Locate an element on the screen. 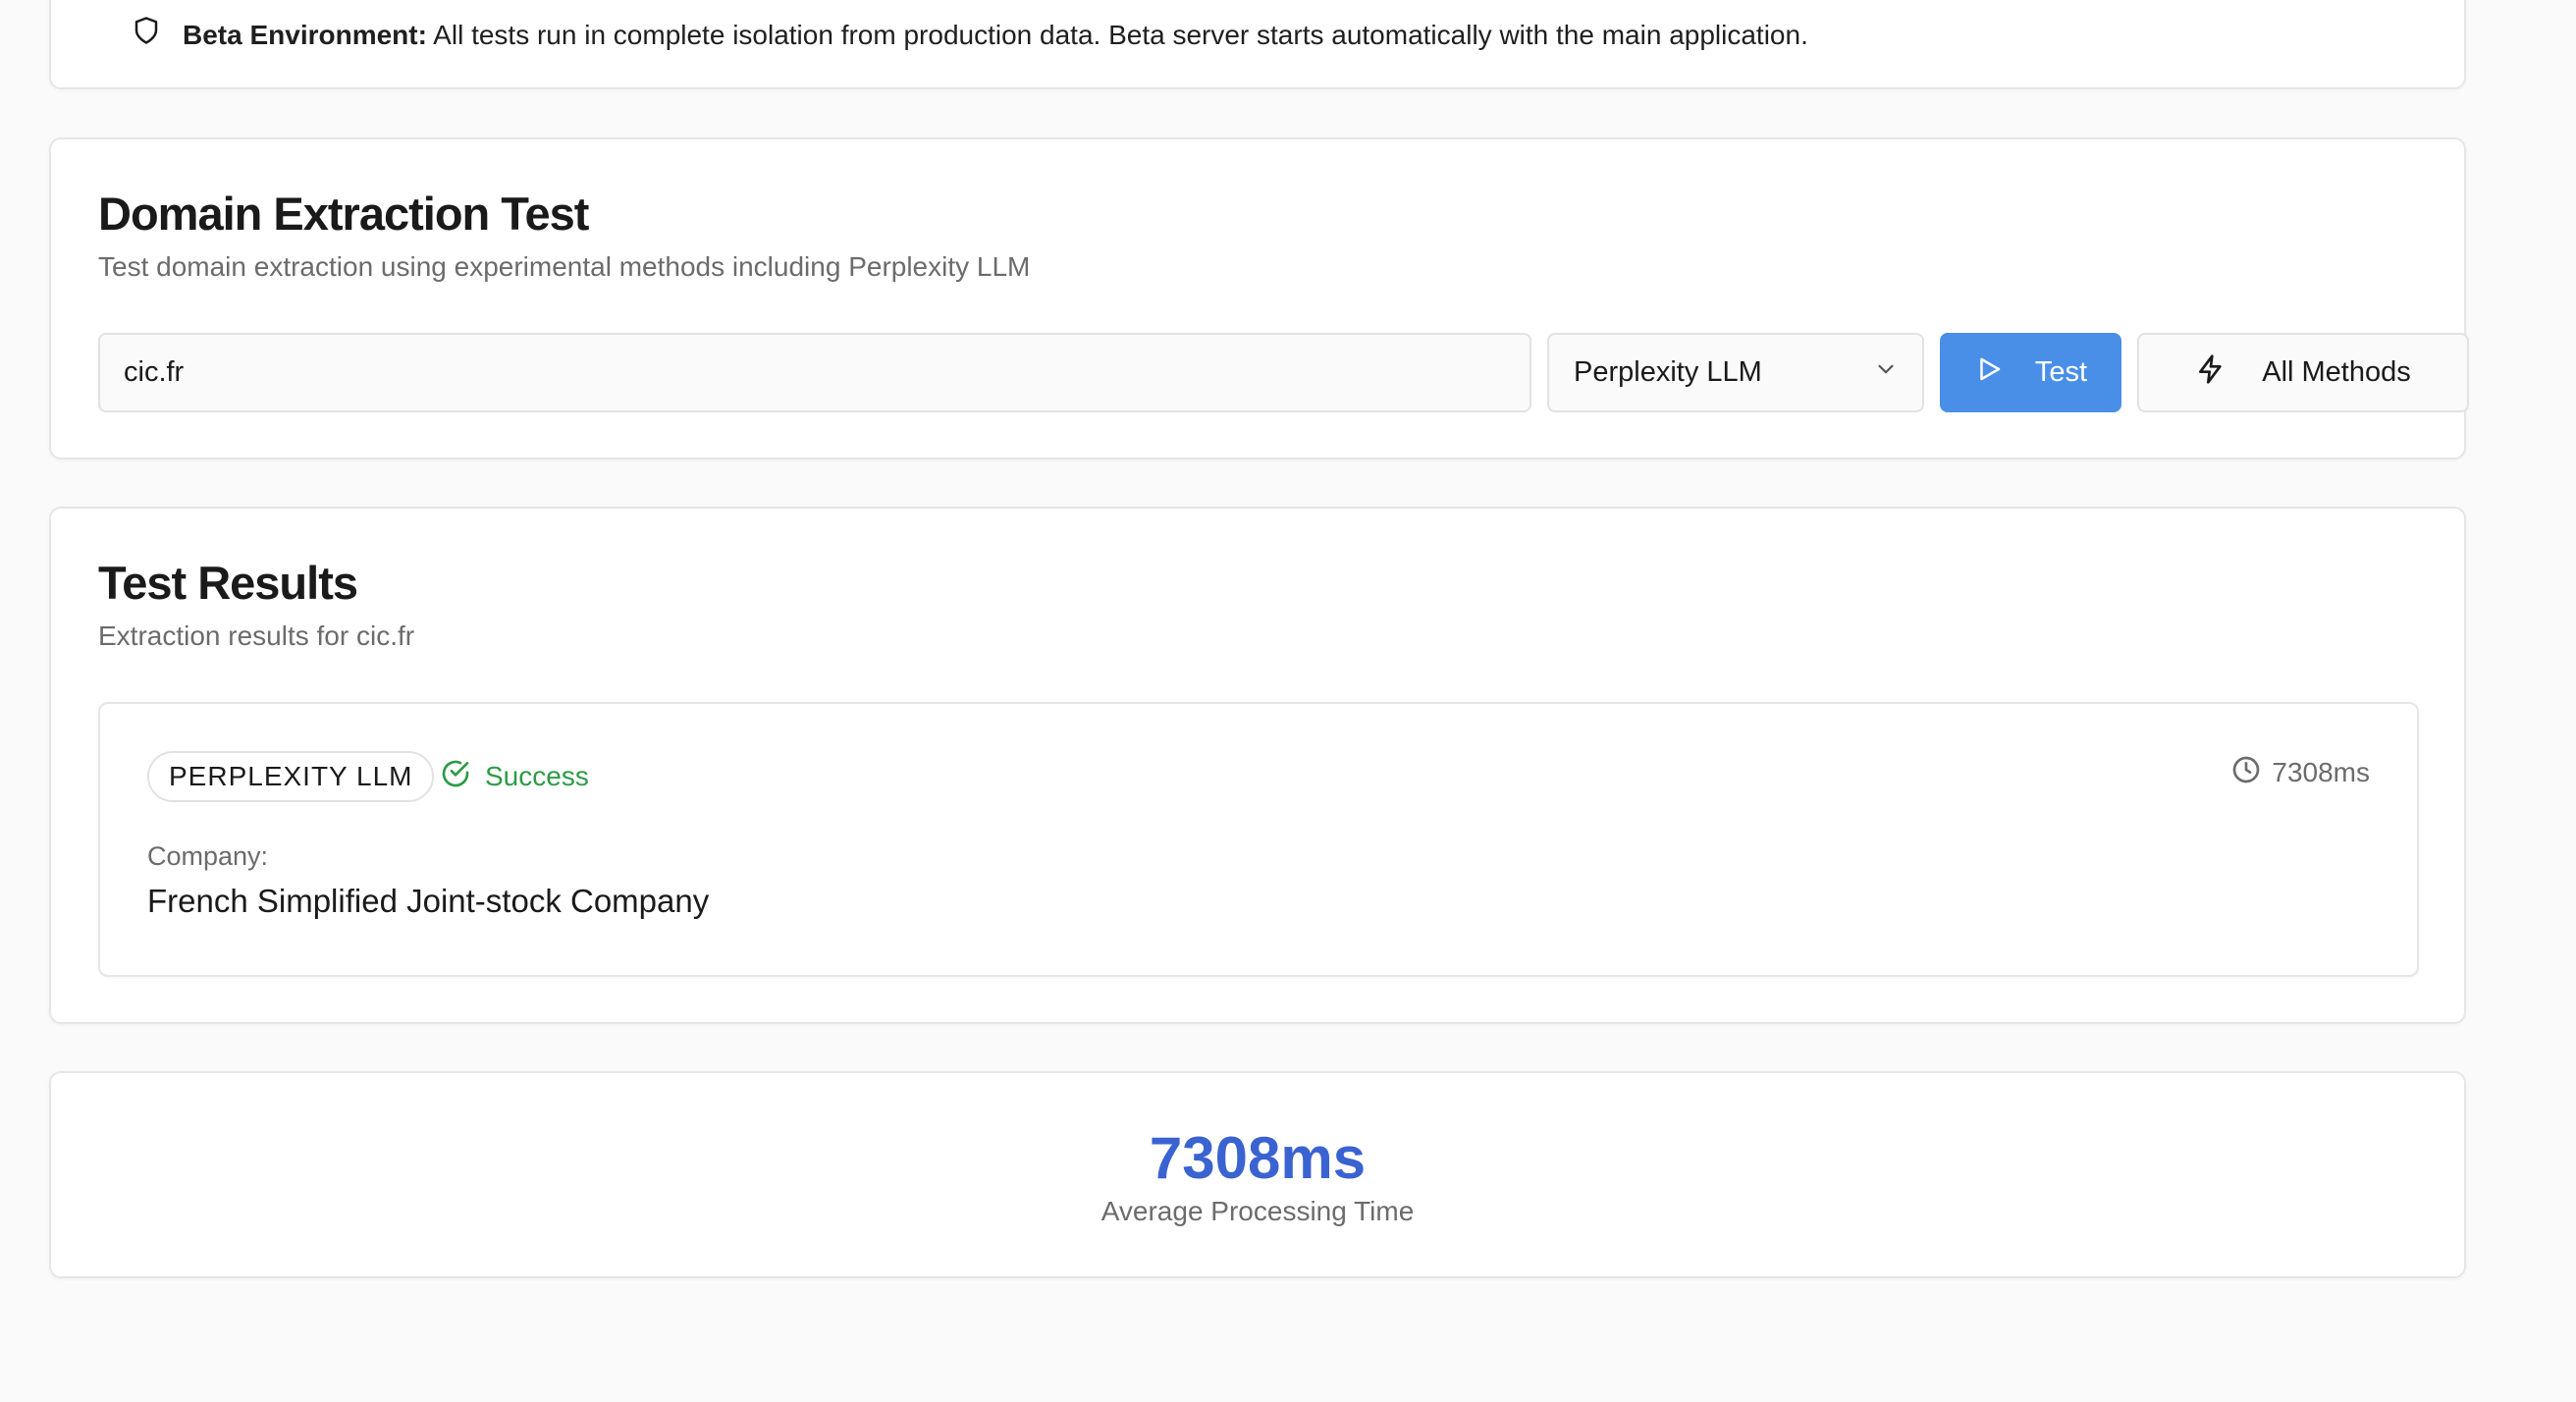 The height and width of the screenshot is (1402, 2576). company-value: French Simplified Joint-stock Company is located at coordinates (428, 901).